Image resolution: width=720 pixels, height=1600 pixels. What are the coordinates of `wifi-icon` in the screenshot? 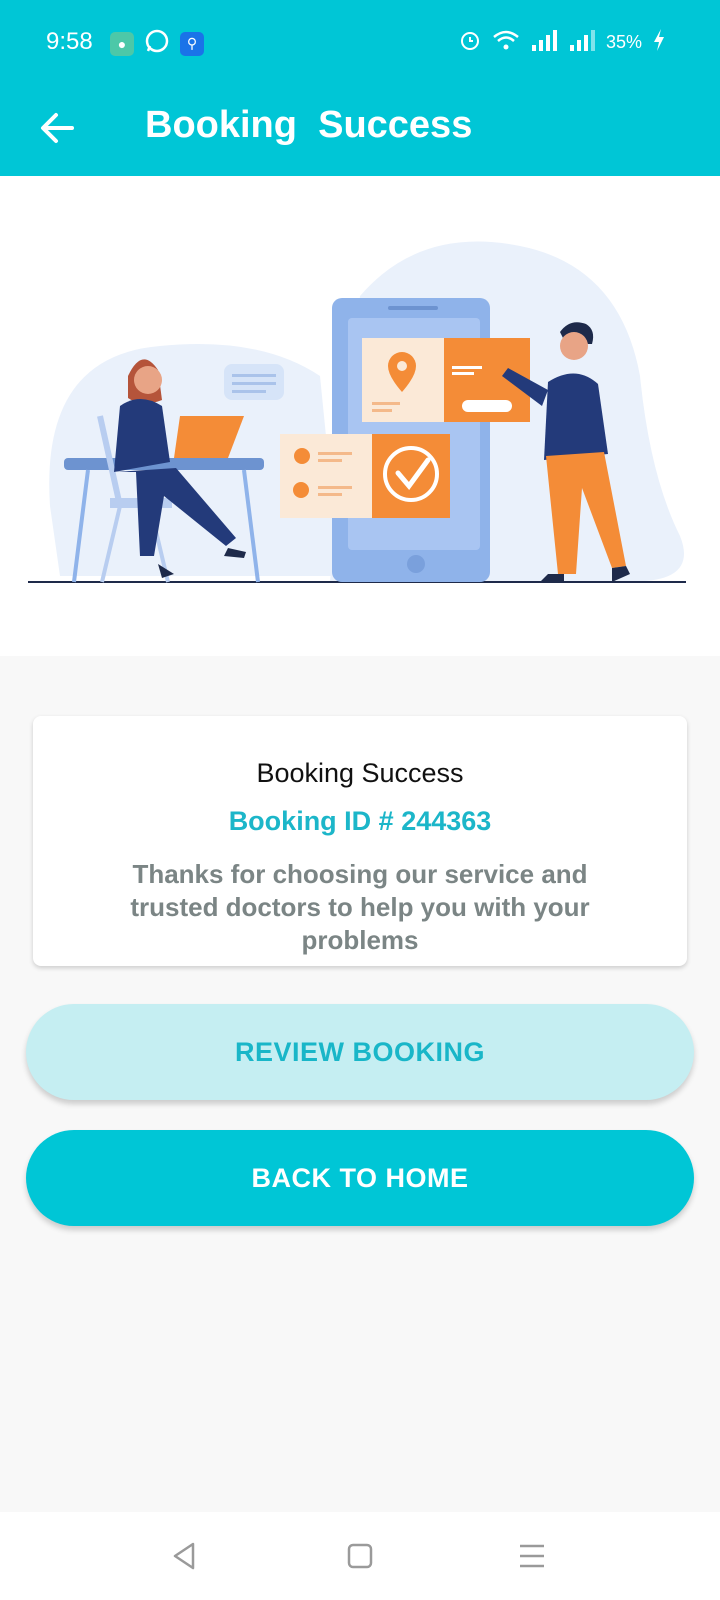 It's located at (506, 42).